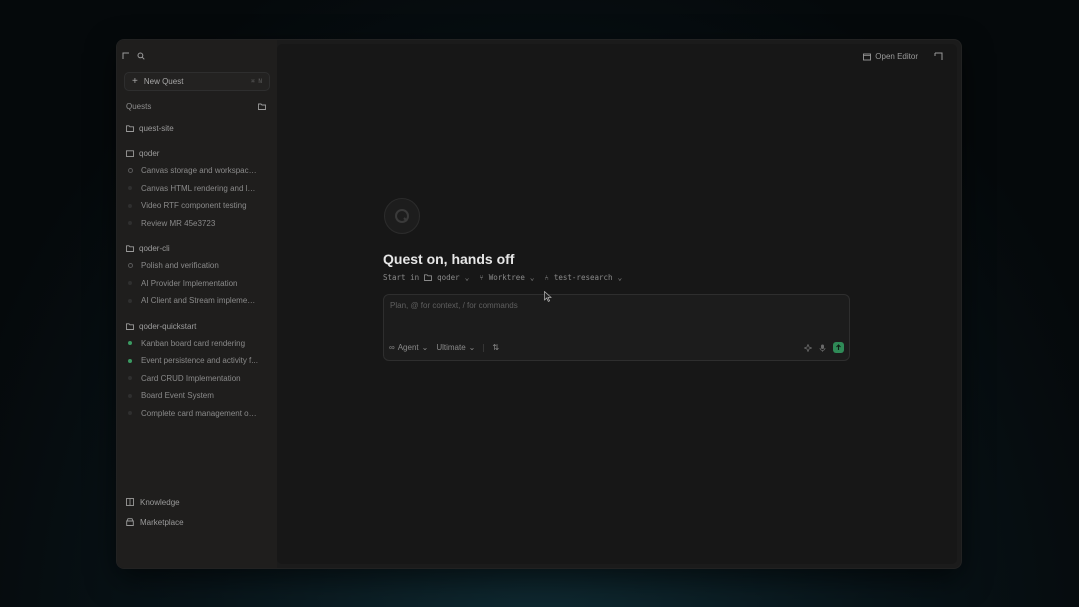 This screenshot has height=607, width=1079. I want to click on context-button: ⇅, so click(495, 347).